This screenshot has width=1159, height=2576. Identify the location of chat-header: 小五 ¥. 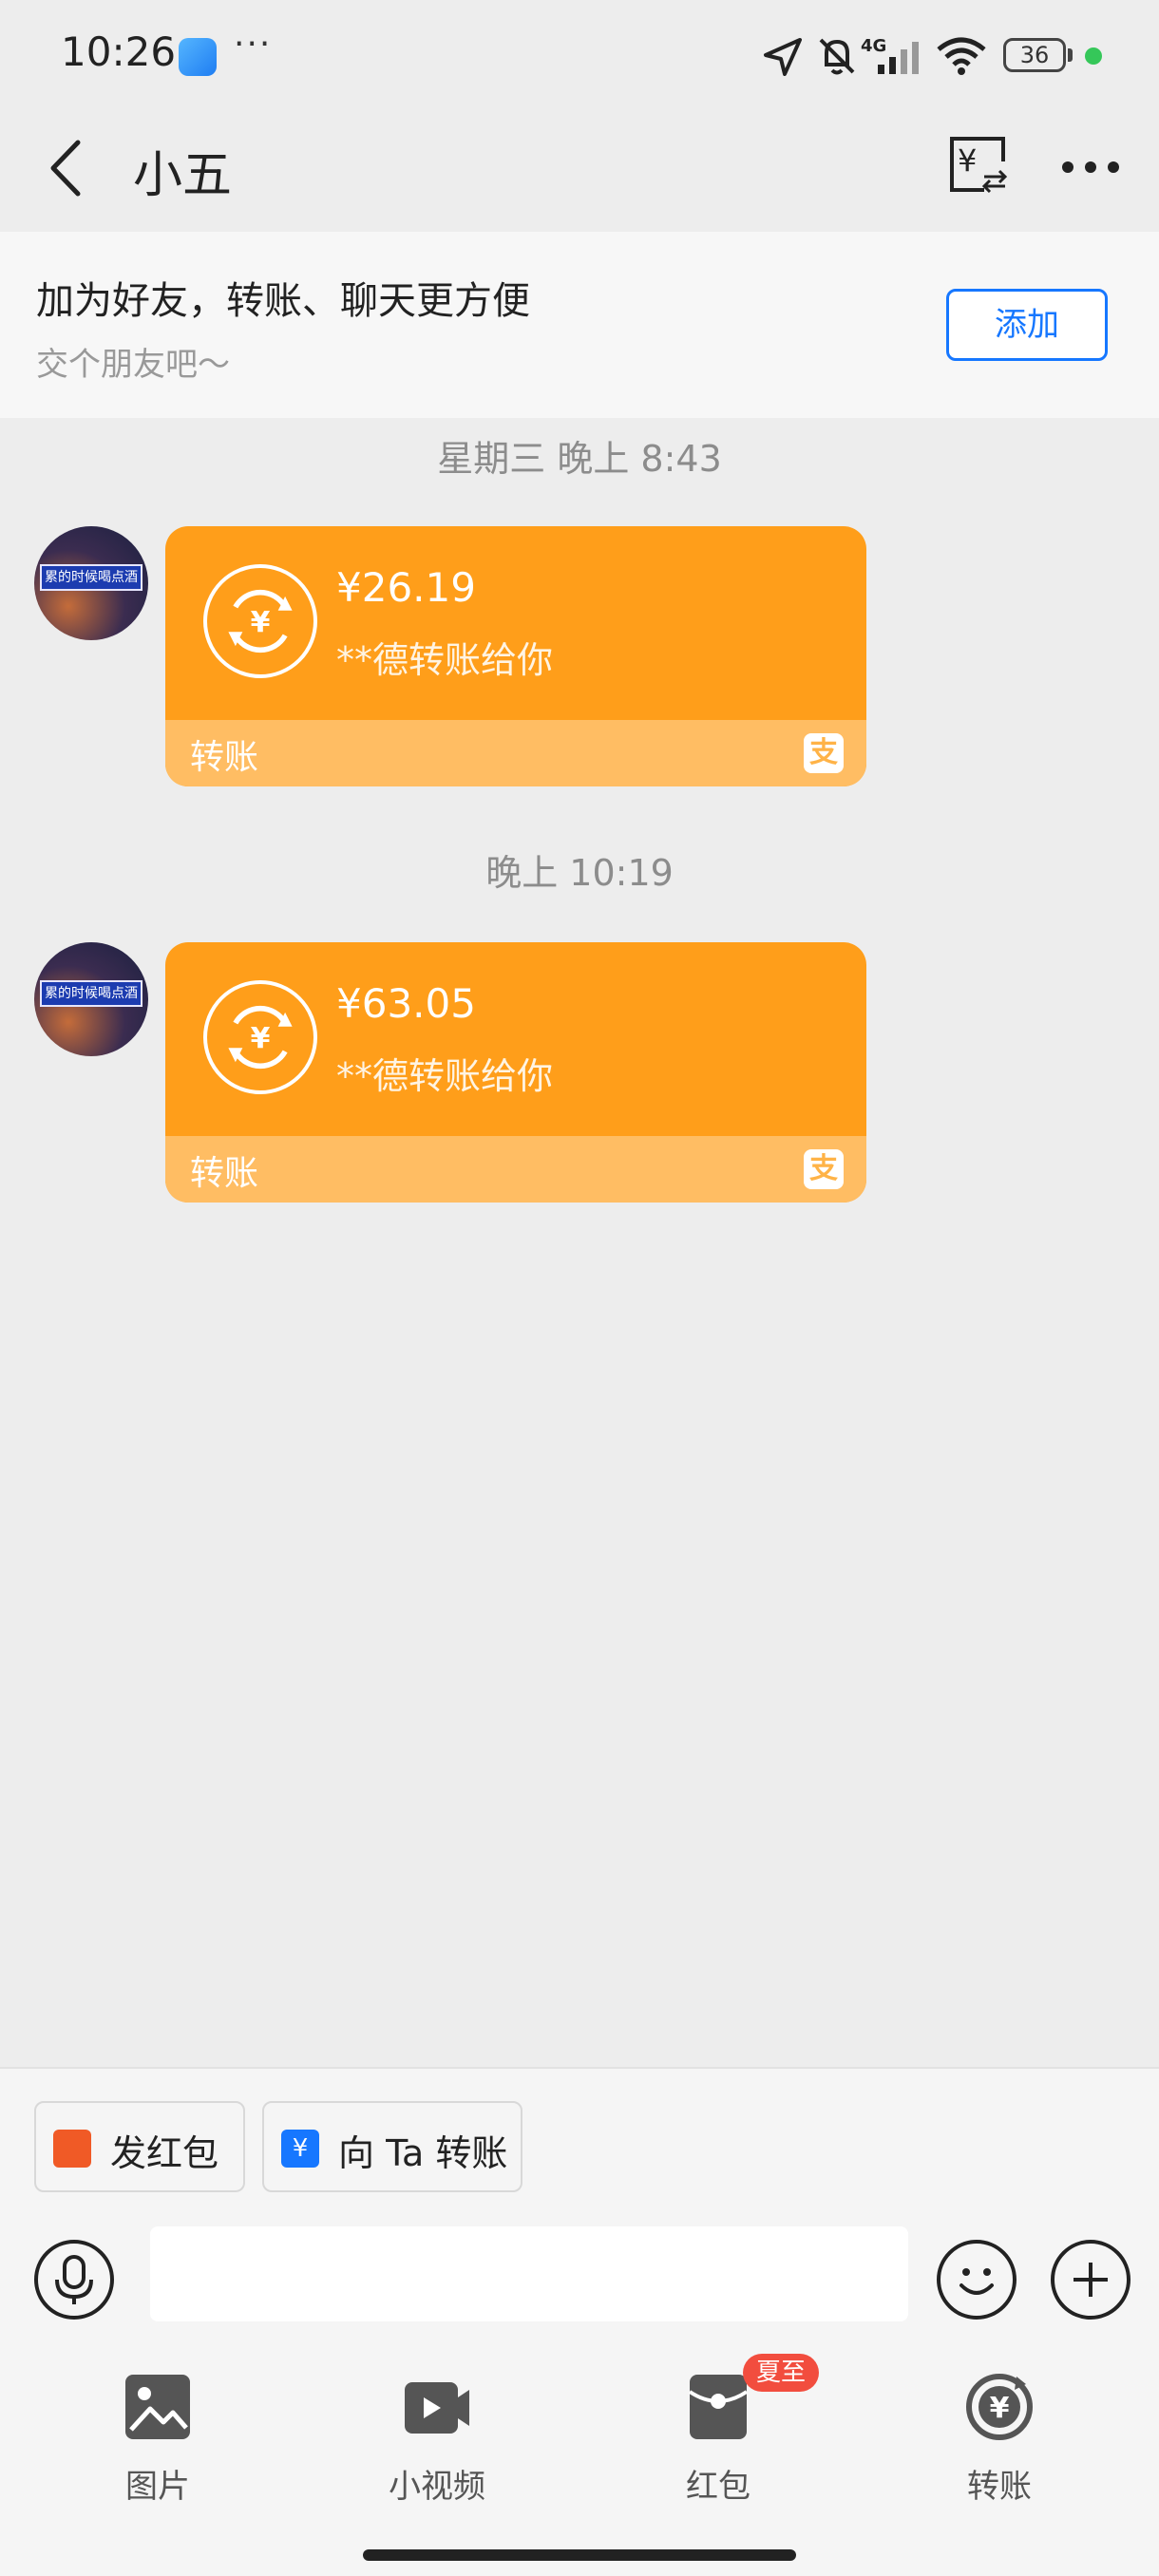
(579, 165).